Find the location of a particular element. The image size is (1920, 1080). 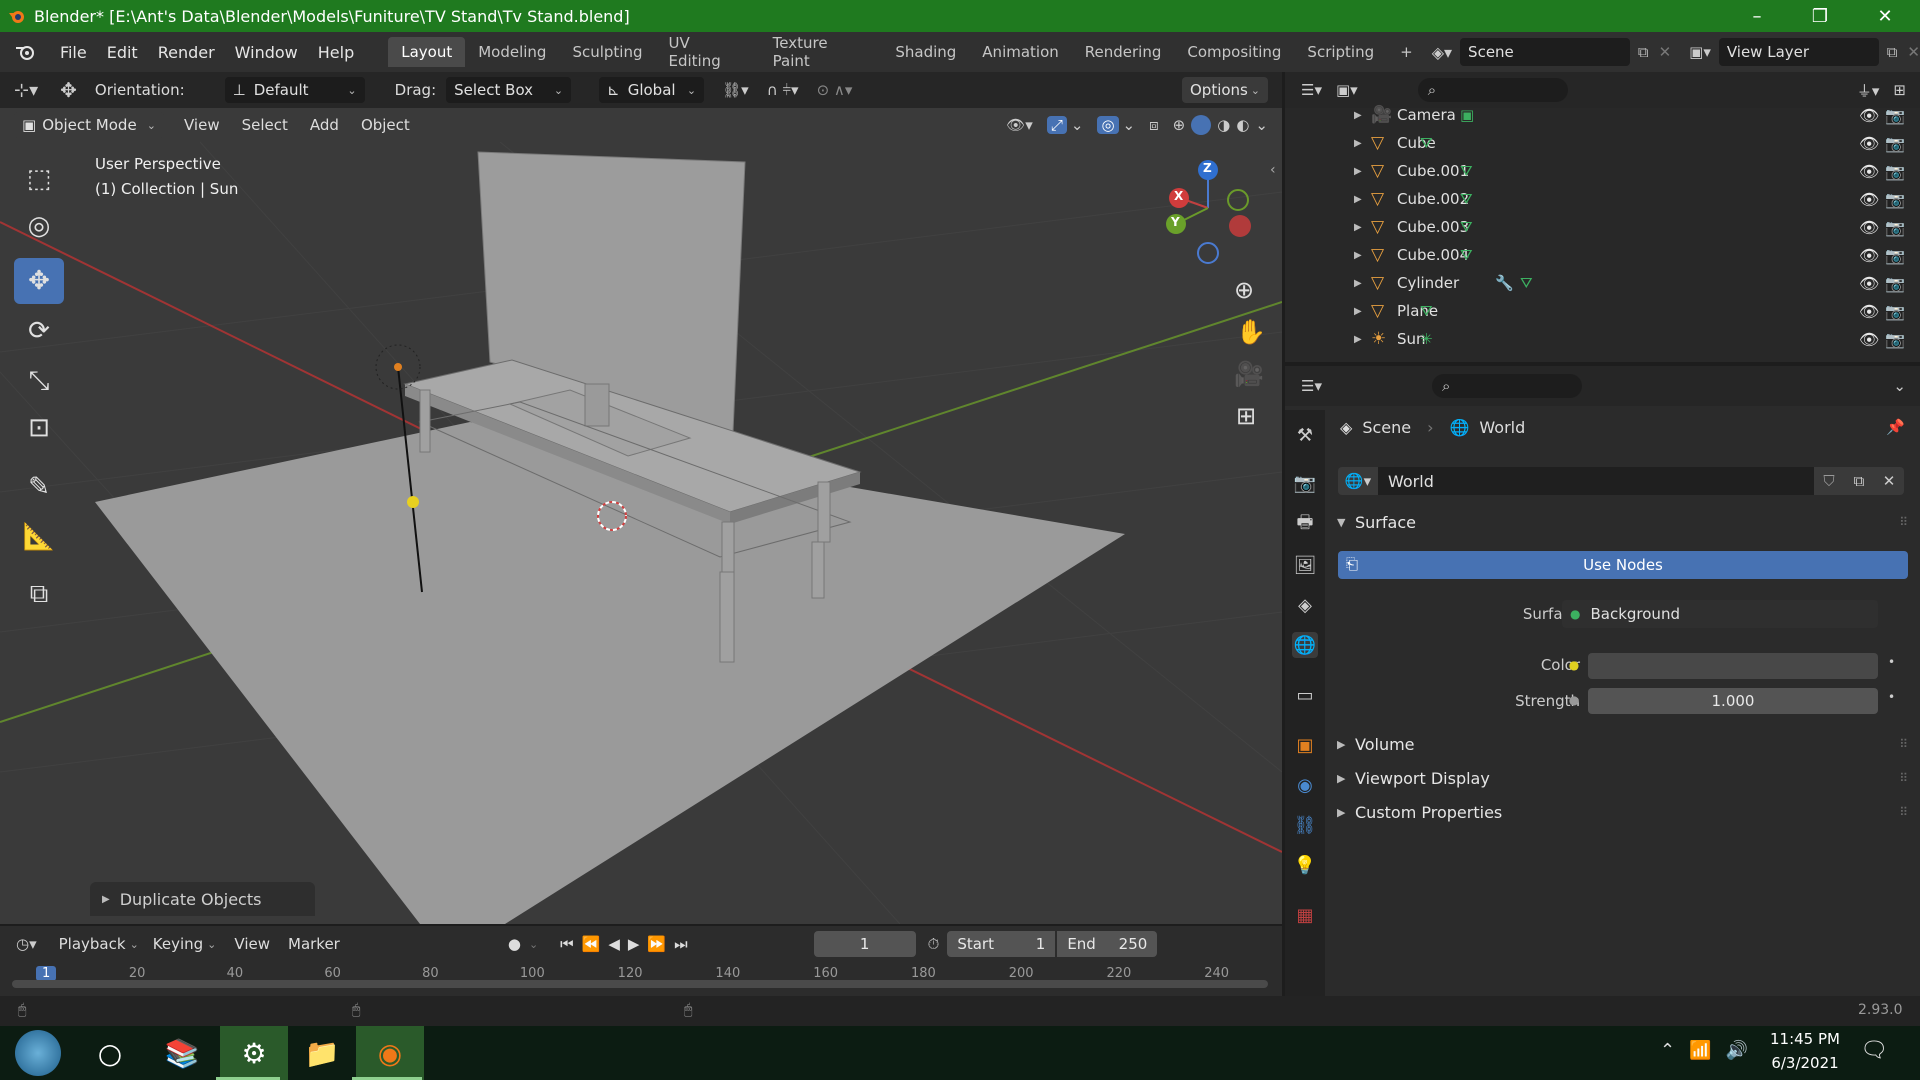

minimize-button: – is located at coordinates (1757, 16).